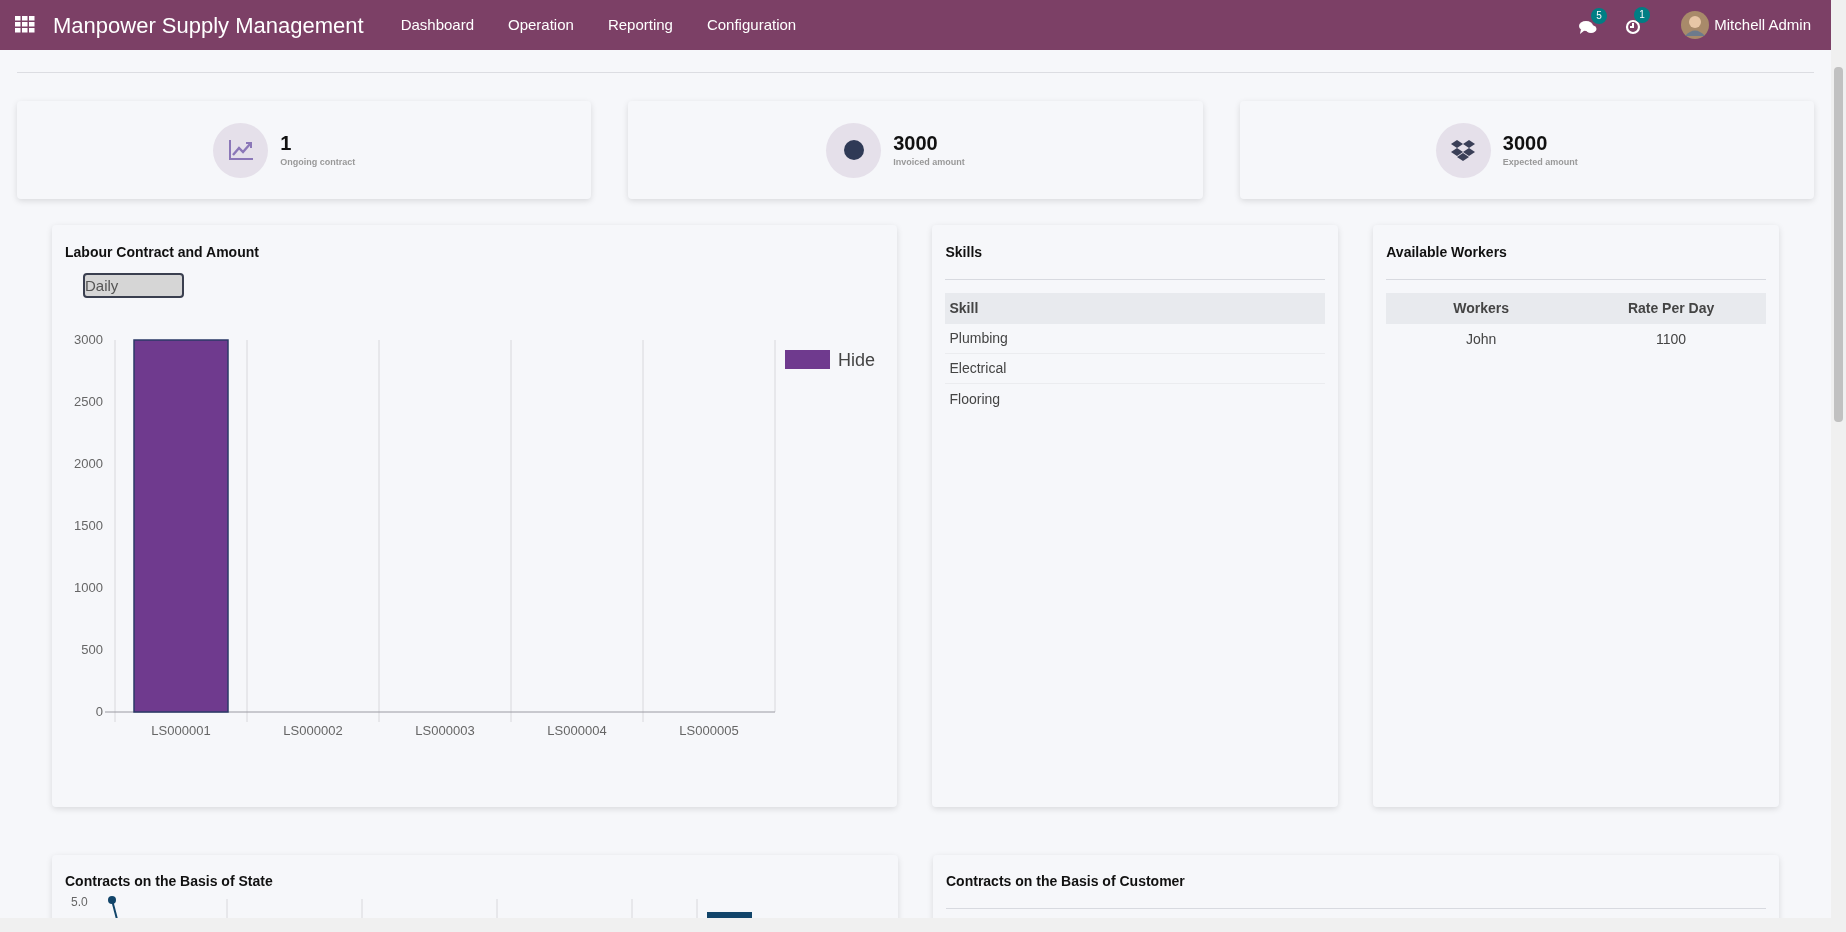 This screenshot has height=932, width=1846. What do you see at coordinates (541, 25) in the screenshot?
I see `menu-item: Operation` at bounding box center [541, 25].